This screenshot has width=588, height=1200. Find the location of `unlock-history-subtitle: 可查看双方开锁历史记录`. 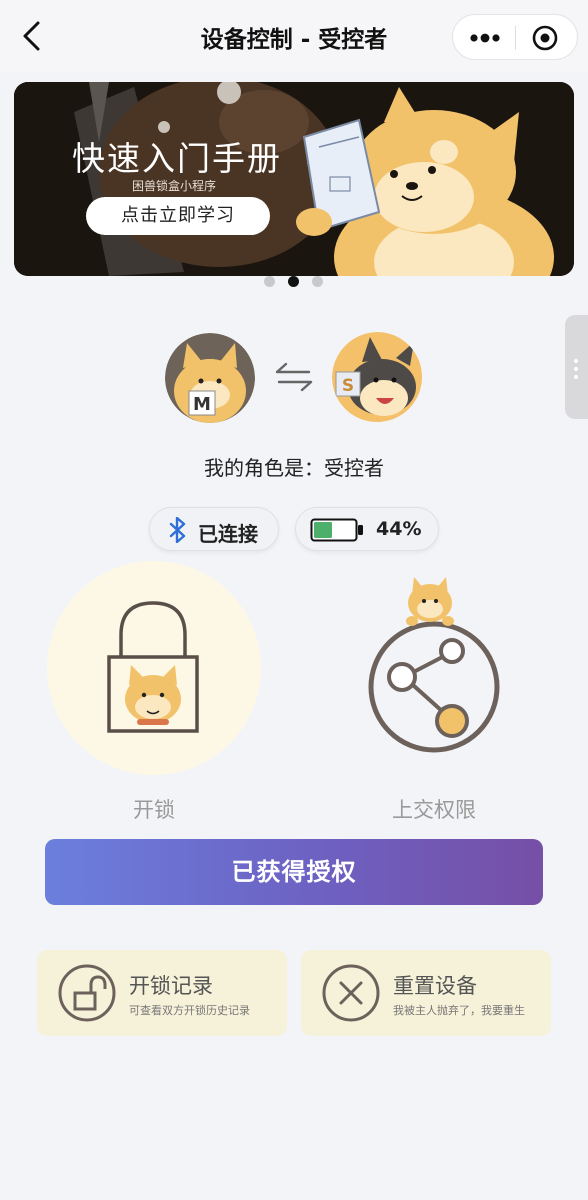

unlock-history-subtitle: 可查看双方开锁历史记录 is located at coordinates (189, 1010).